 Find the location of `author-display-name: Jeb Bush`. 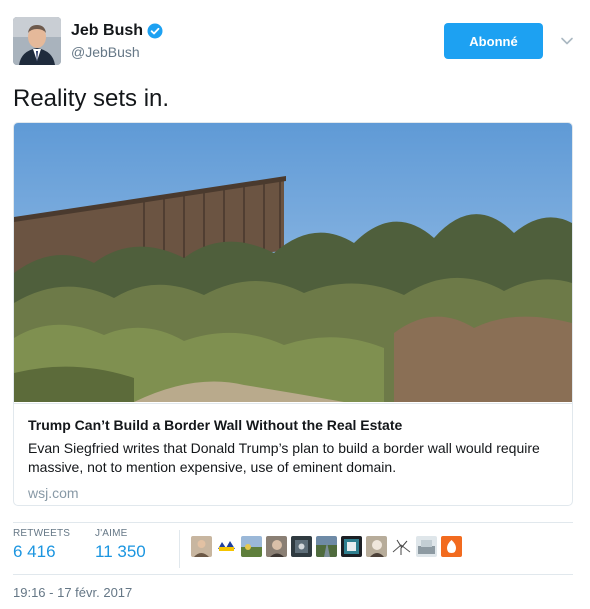

author-display-name: Jeb Bush is located at coordinates (117, 31).